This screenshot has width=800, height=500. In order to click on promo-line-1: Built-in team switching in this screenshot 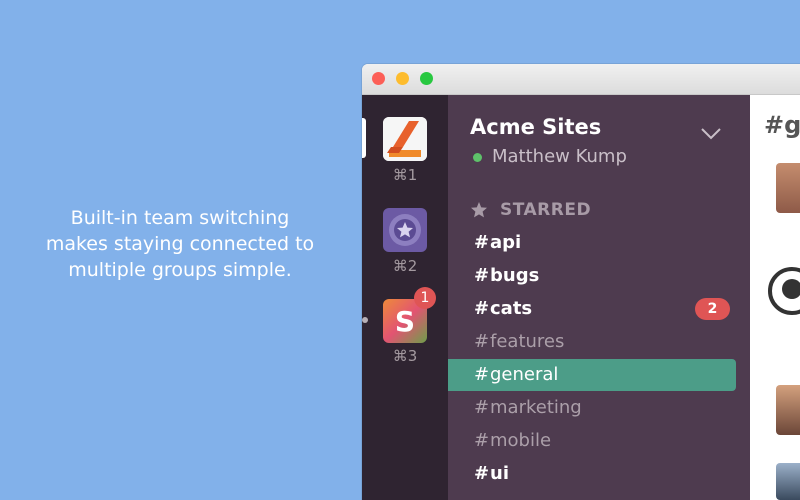, I will do `click(180, 218)`.